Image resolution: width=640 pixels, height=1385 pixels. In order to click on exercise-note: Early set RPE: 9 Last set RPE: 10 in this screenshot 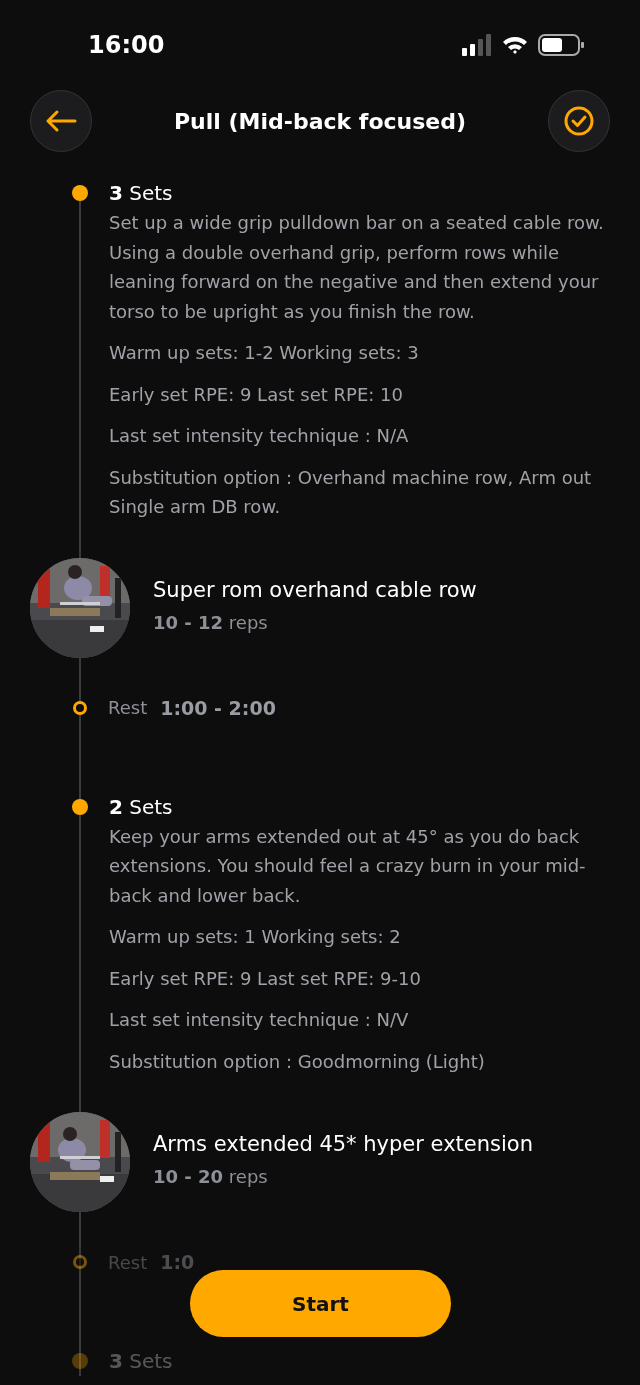, I will do `click(256, 394)`.